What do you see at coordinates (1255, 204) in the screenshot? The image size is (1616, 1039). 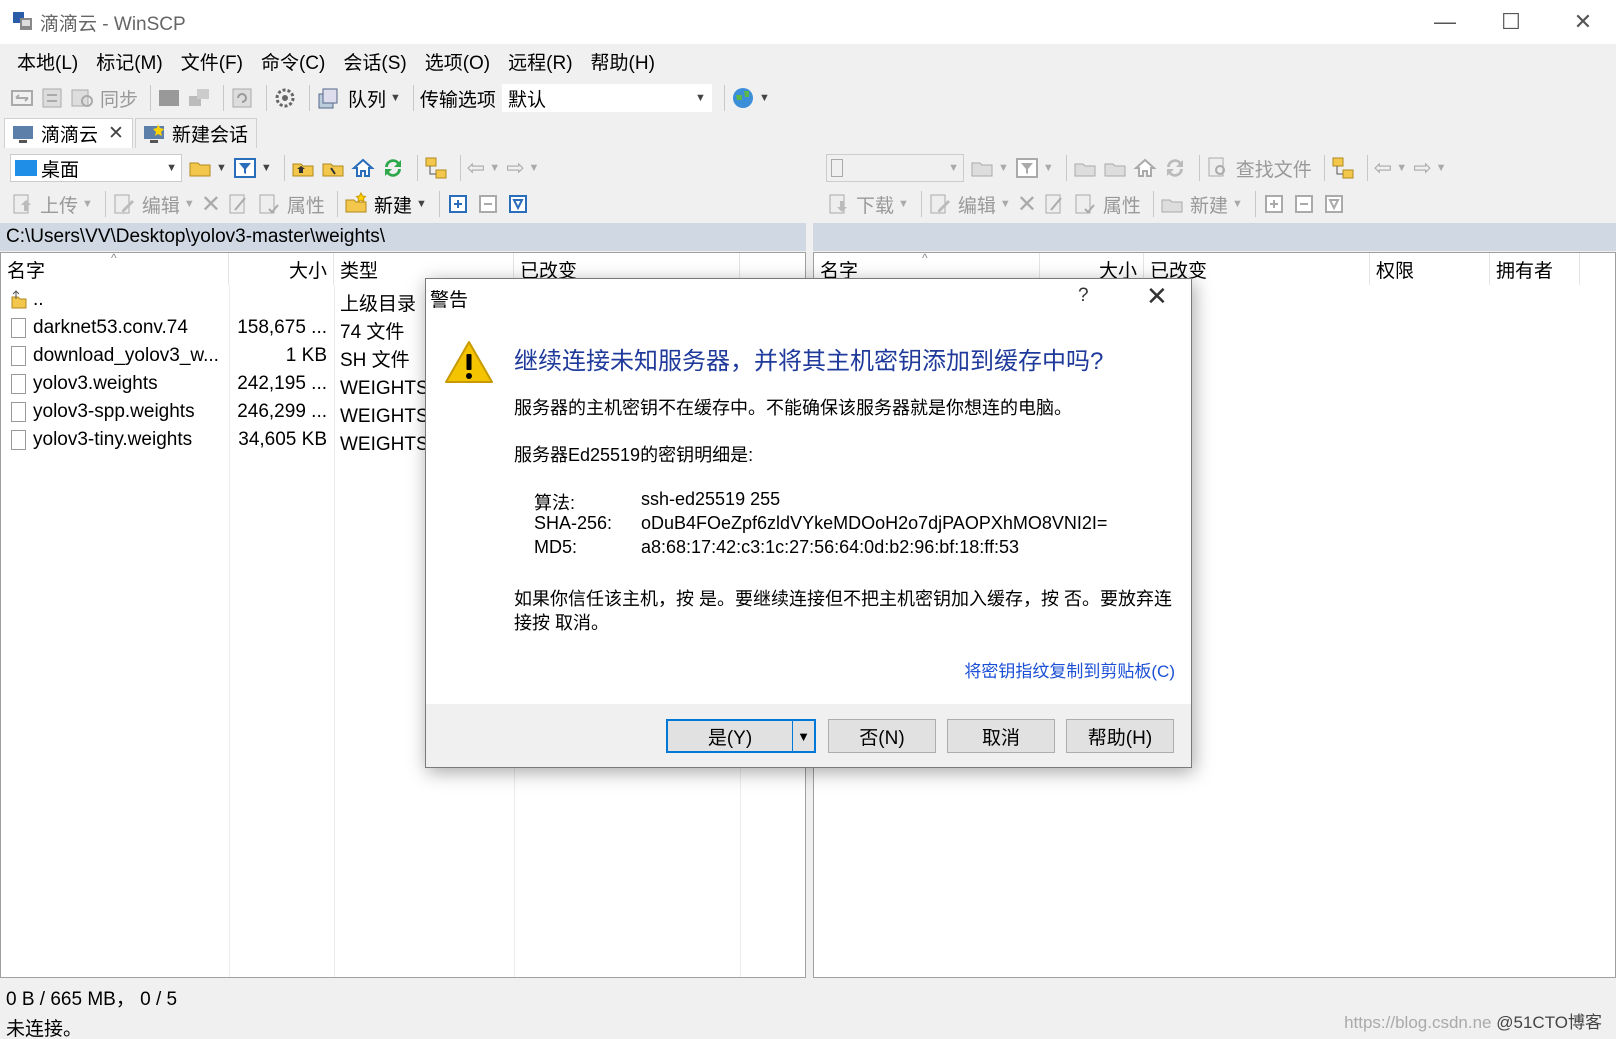 I see `toolbar-separator` at bounding box center [1255, 204].